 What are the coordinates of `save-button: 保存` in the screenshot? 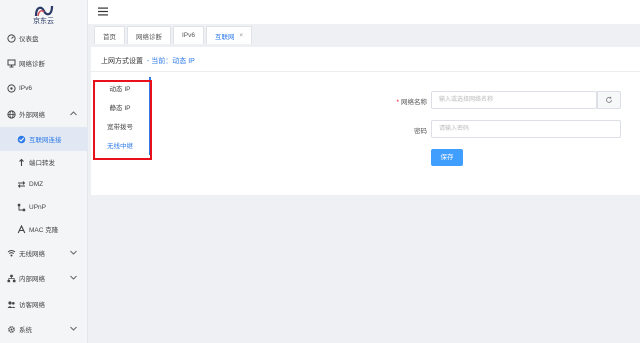 It's located at (447, 157).